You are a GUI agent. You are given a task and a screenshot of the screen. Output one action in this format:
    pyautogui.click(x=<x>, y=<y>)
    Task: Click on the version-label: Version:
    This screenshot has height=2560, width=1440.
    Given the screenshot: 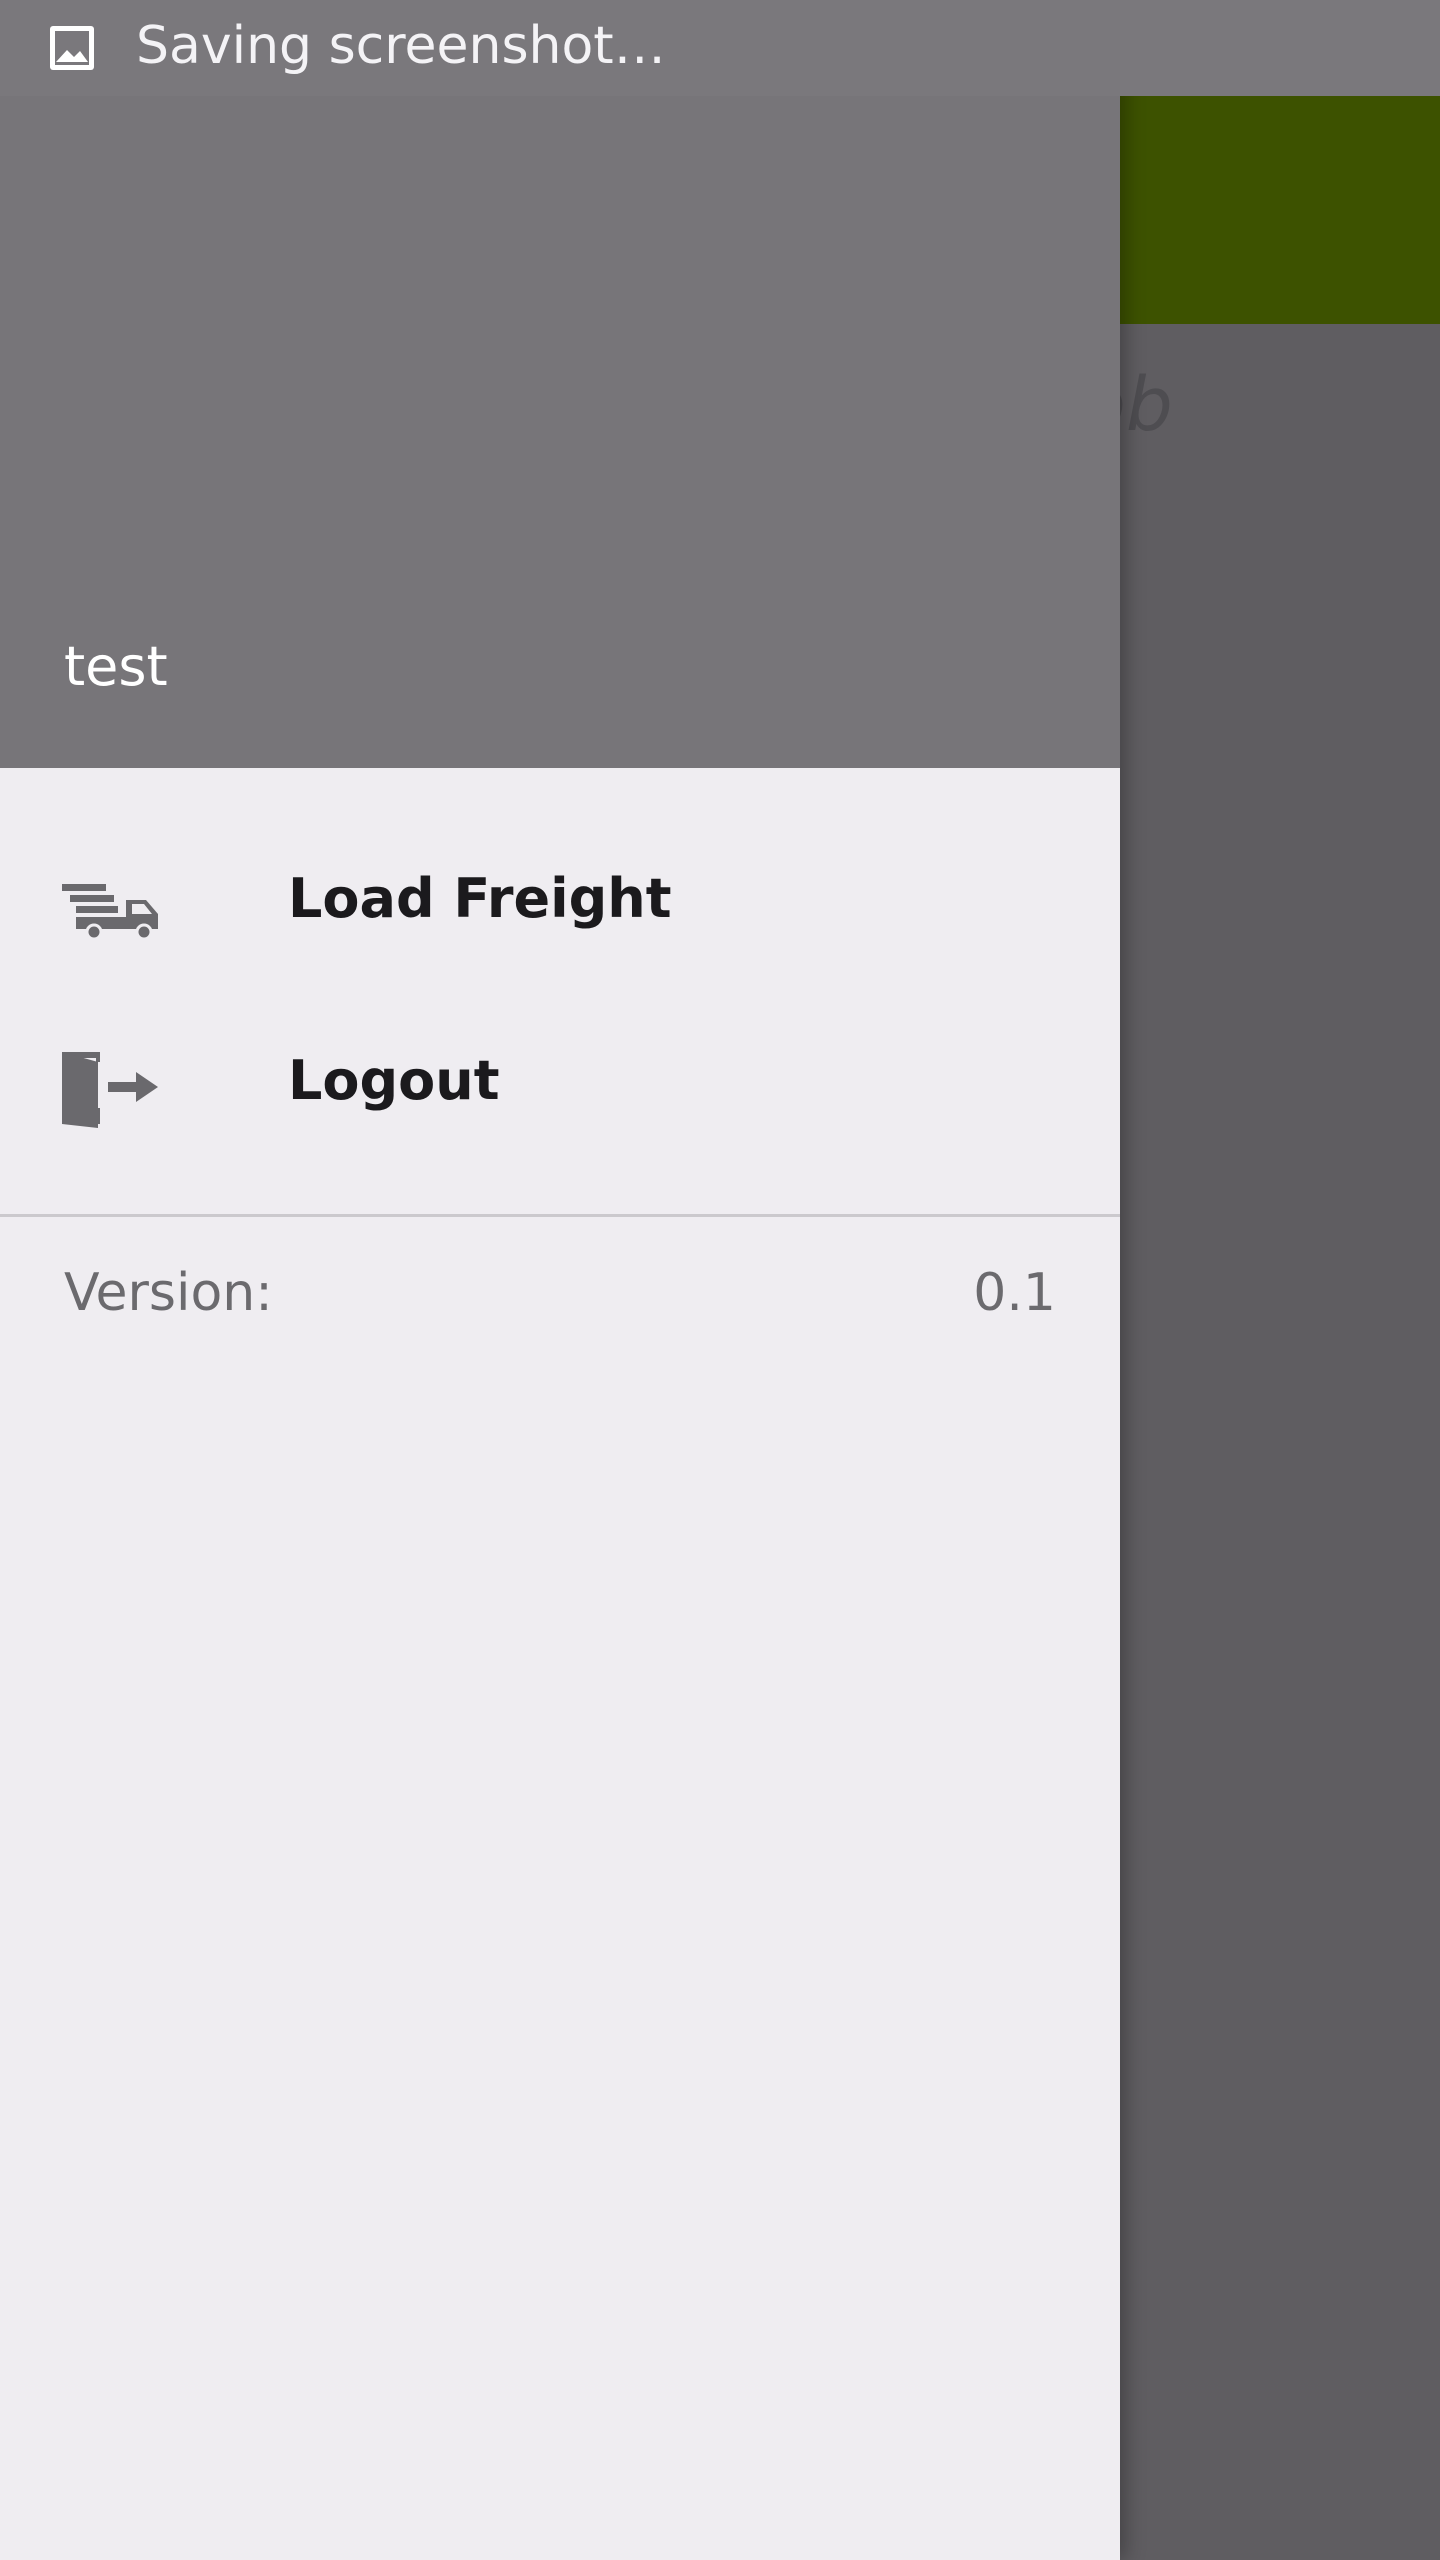 What is the action you would take?
    pyautogui.click(x=168, y=1293)
    